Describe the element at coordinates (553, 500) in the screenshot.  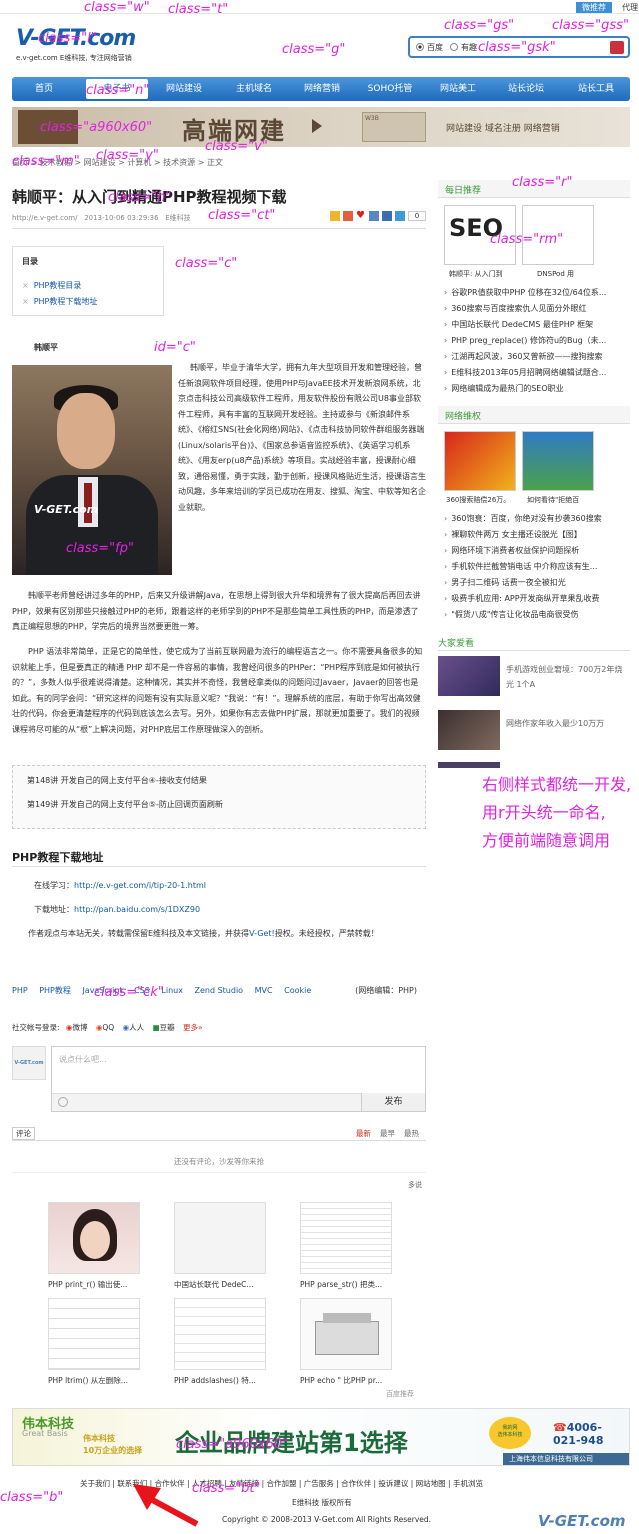
I see `rights-caption-2: 如何看待"拒绝百` at that location.